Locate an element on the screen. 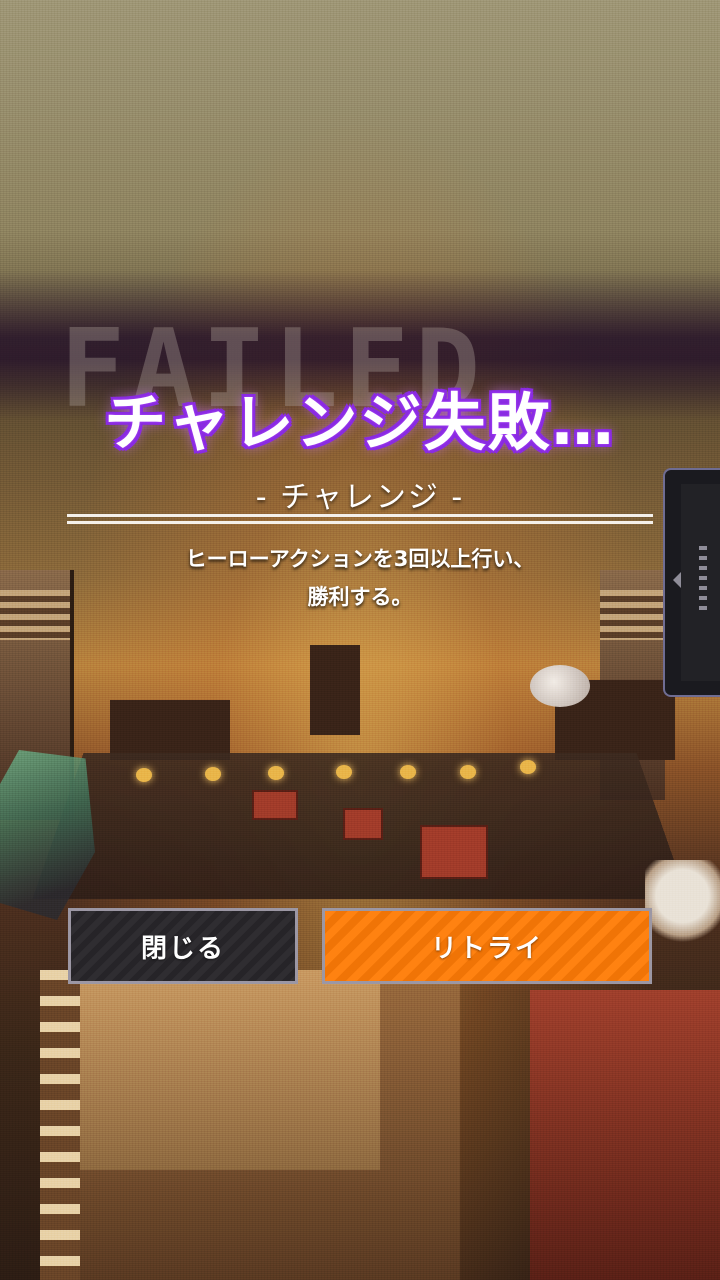 Image resolution: width=720 pixels, height=1280 pixels. close-button-label: 閉じる is located at coordinates (182, 948).